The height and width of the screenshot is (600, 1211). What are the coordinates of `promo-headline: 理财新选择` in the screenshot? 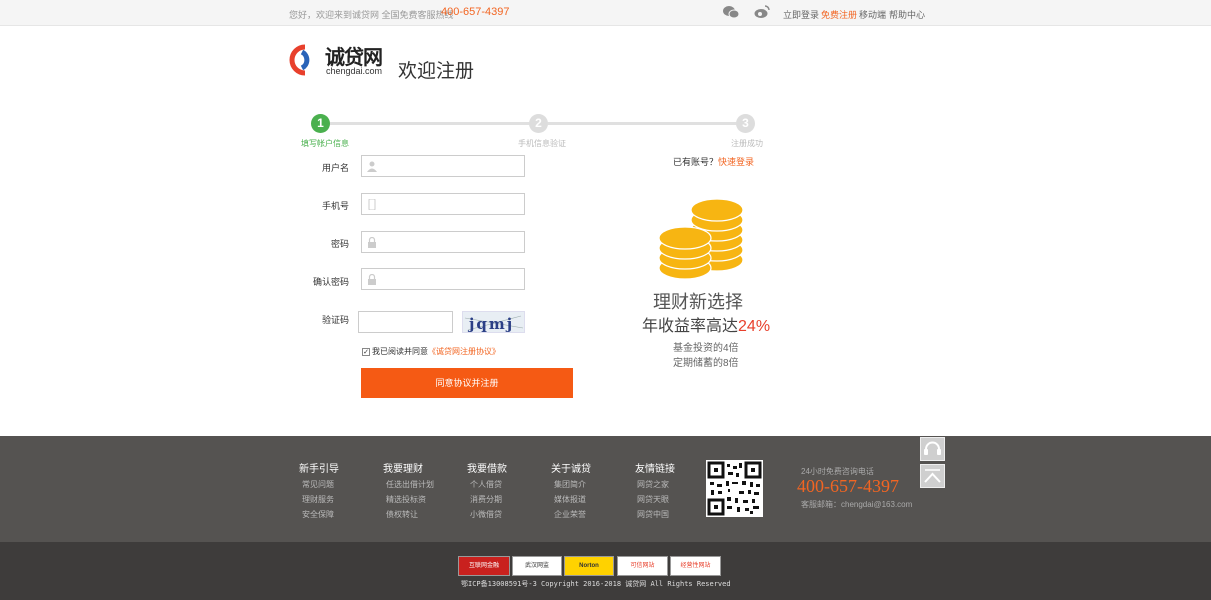 It's located at (698, 302).